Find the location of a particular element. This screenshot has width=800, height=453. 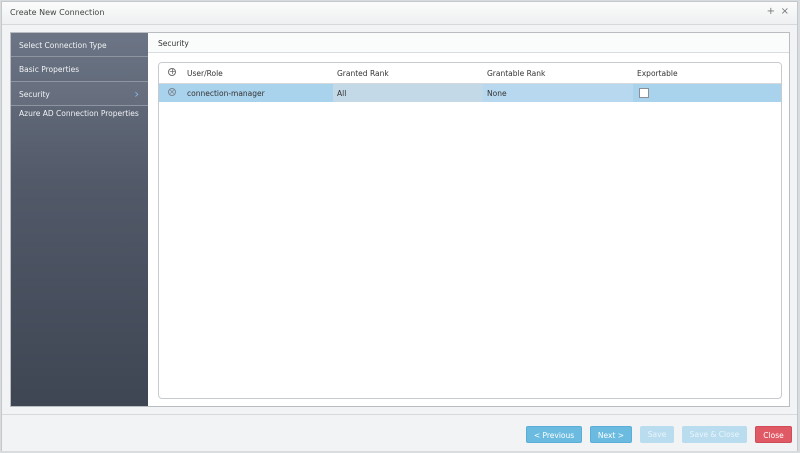

close-icon: × is located at coordinates (785, 12).